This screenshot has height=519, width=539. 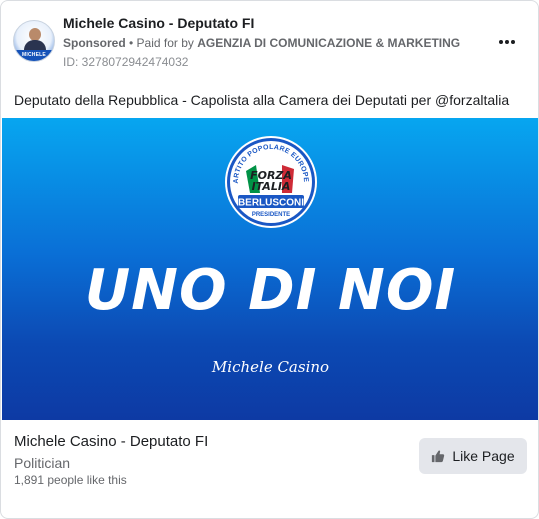 I want to click on like-page-button: Like Page, so click(x=473, y=456).